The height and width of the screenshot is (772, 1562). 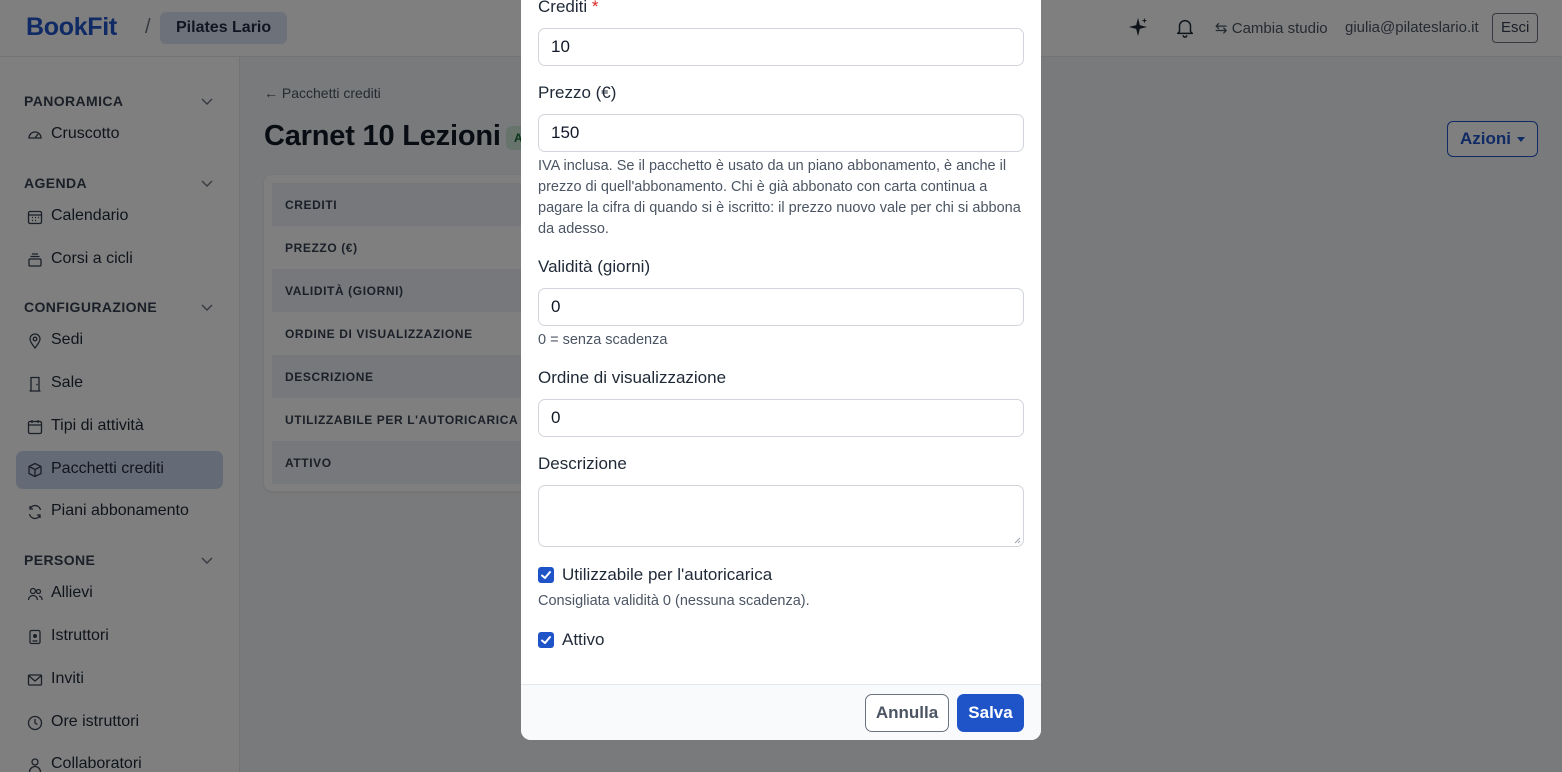 What do you see at coordinates (781, 47) in the screenshot?
I see `credits-input: 10` at bounding box center [781, 47].